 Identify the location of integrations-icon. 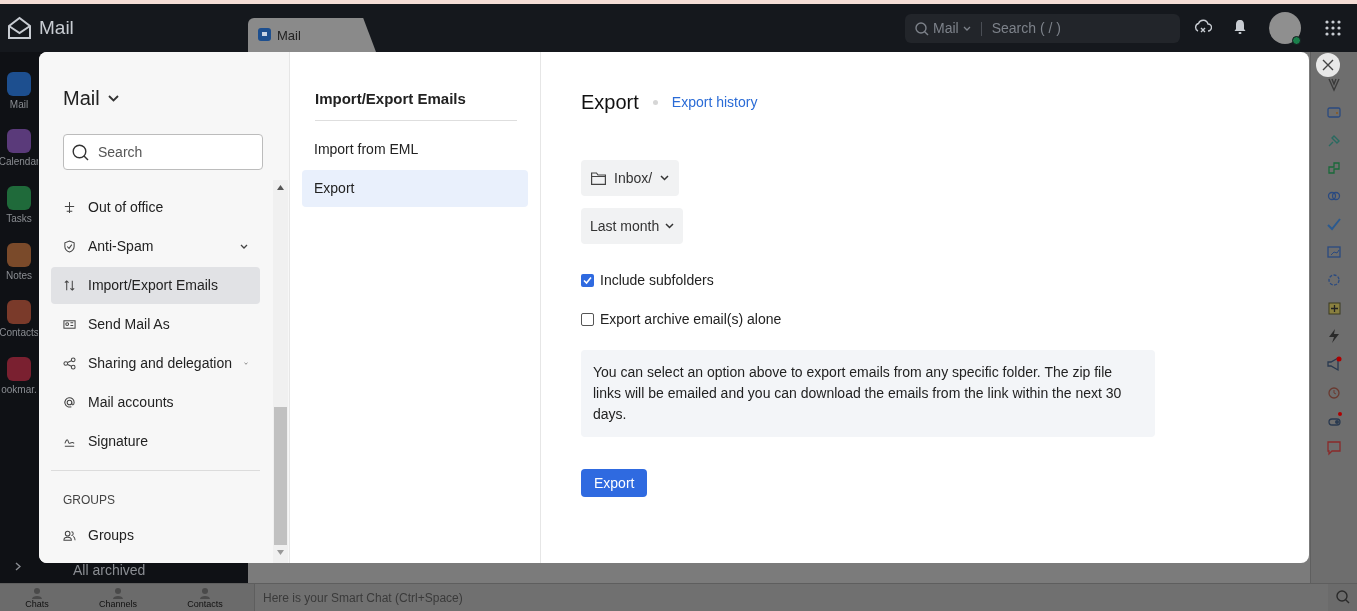
(1334, 84).